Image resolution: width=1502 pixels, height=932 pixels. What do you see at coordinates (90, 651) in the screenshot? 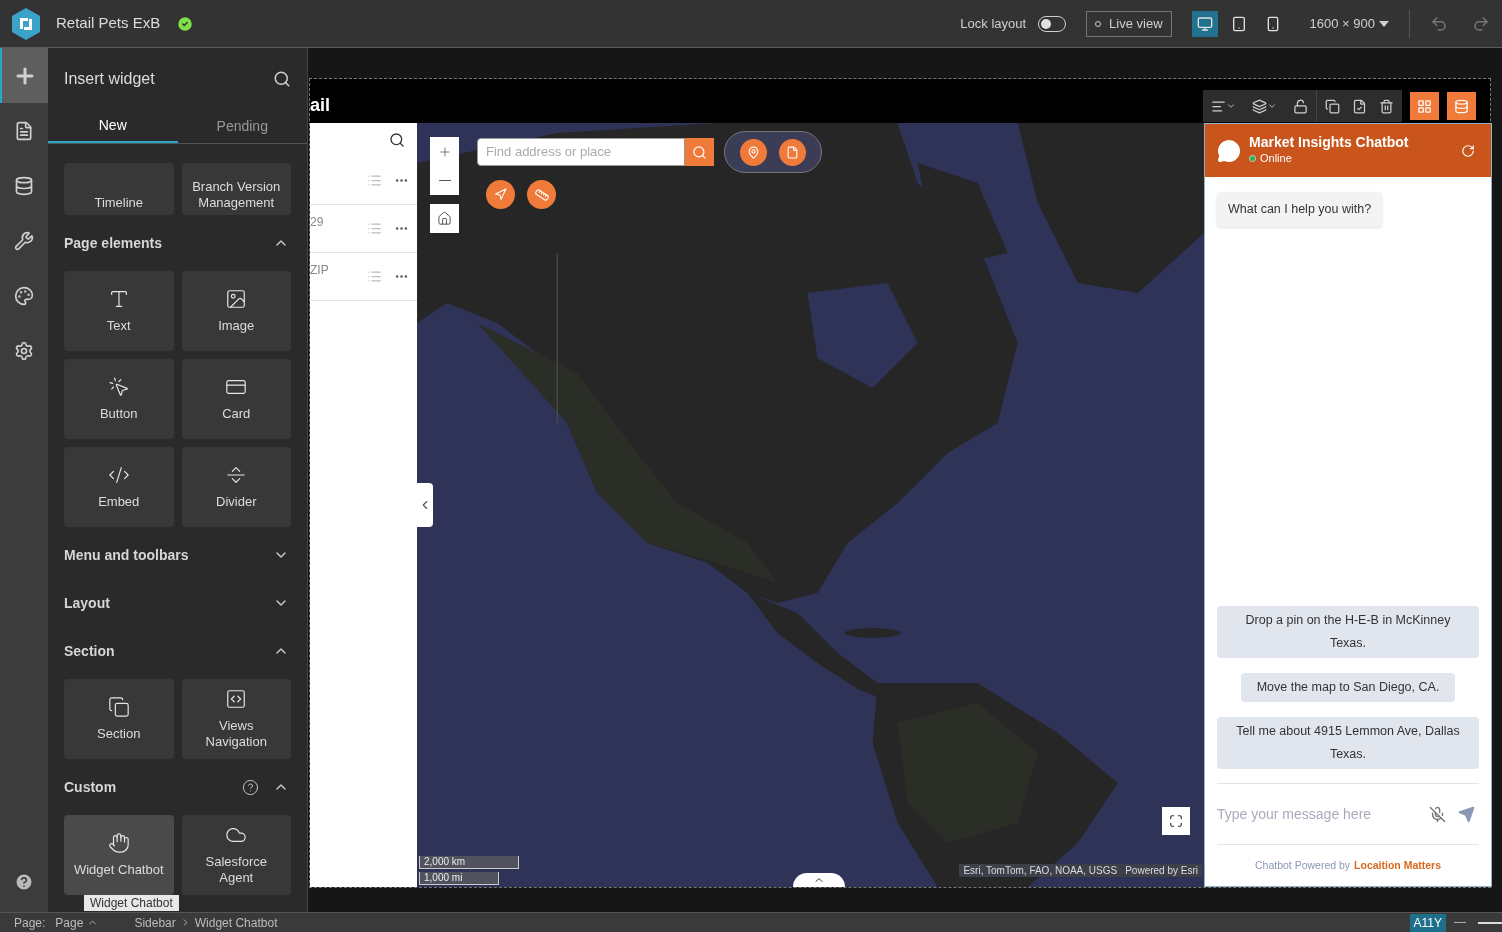
I see `section-heading: Section` at bounding box center [90, 651].